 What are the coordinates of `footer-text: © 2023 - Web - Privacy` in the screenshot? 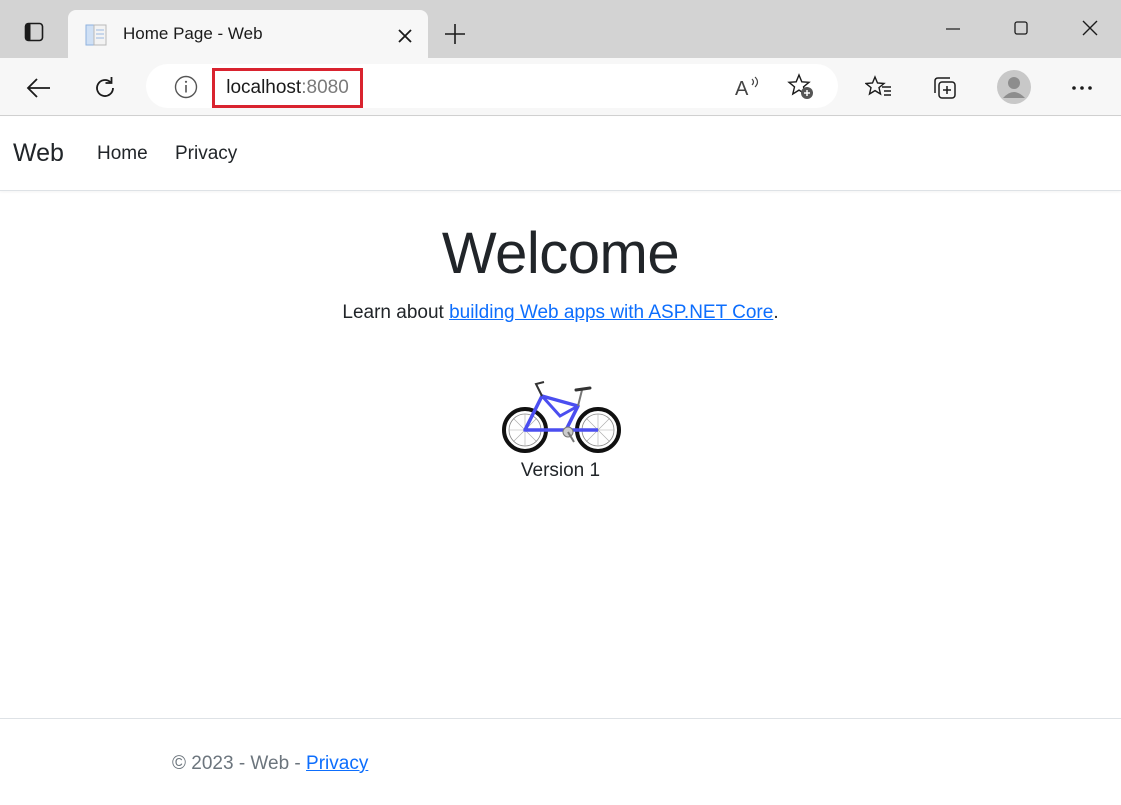 It's located at (270, 764).